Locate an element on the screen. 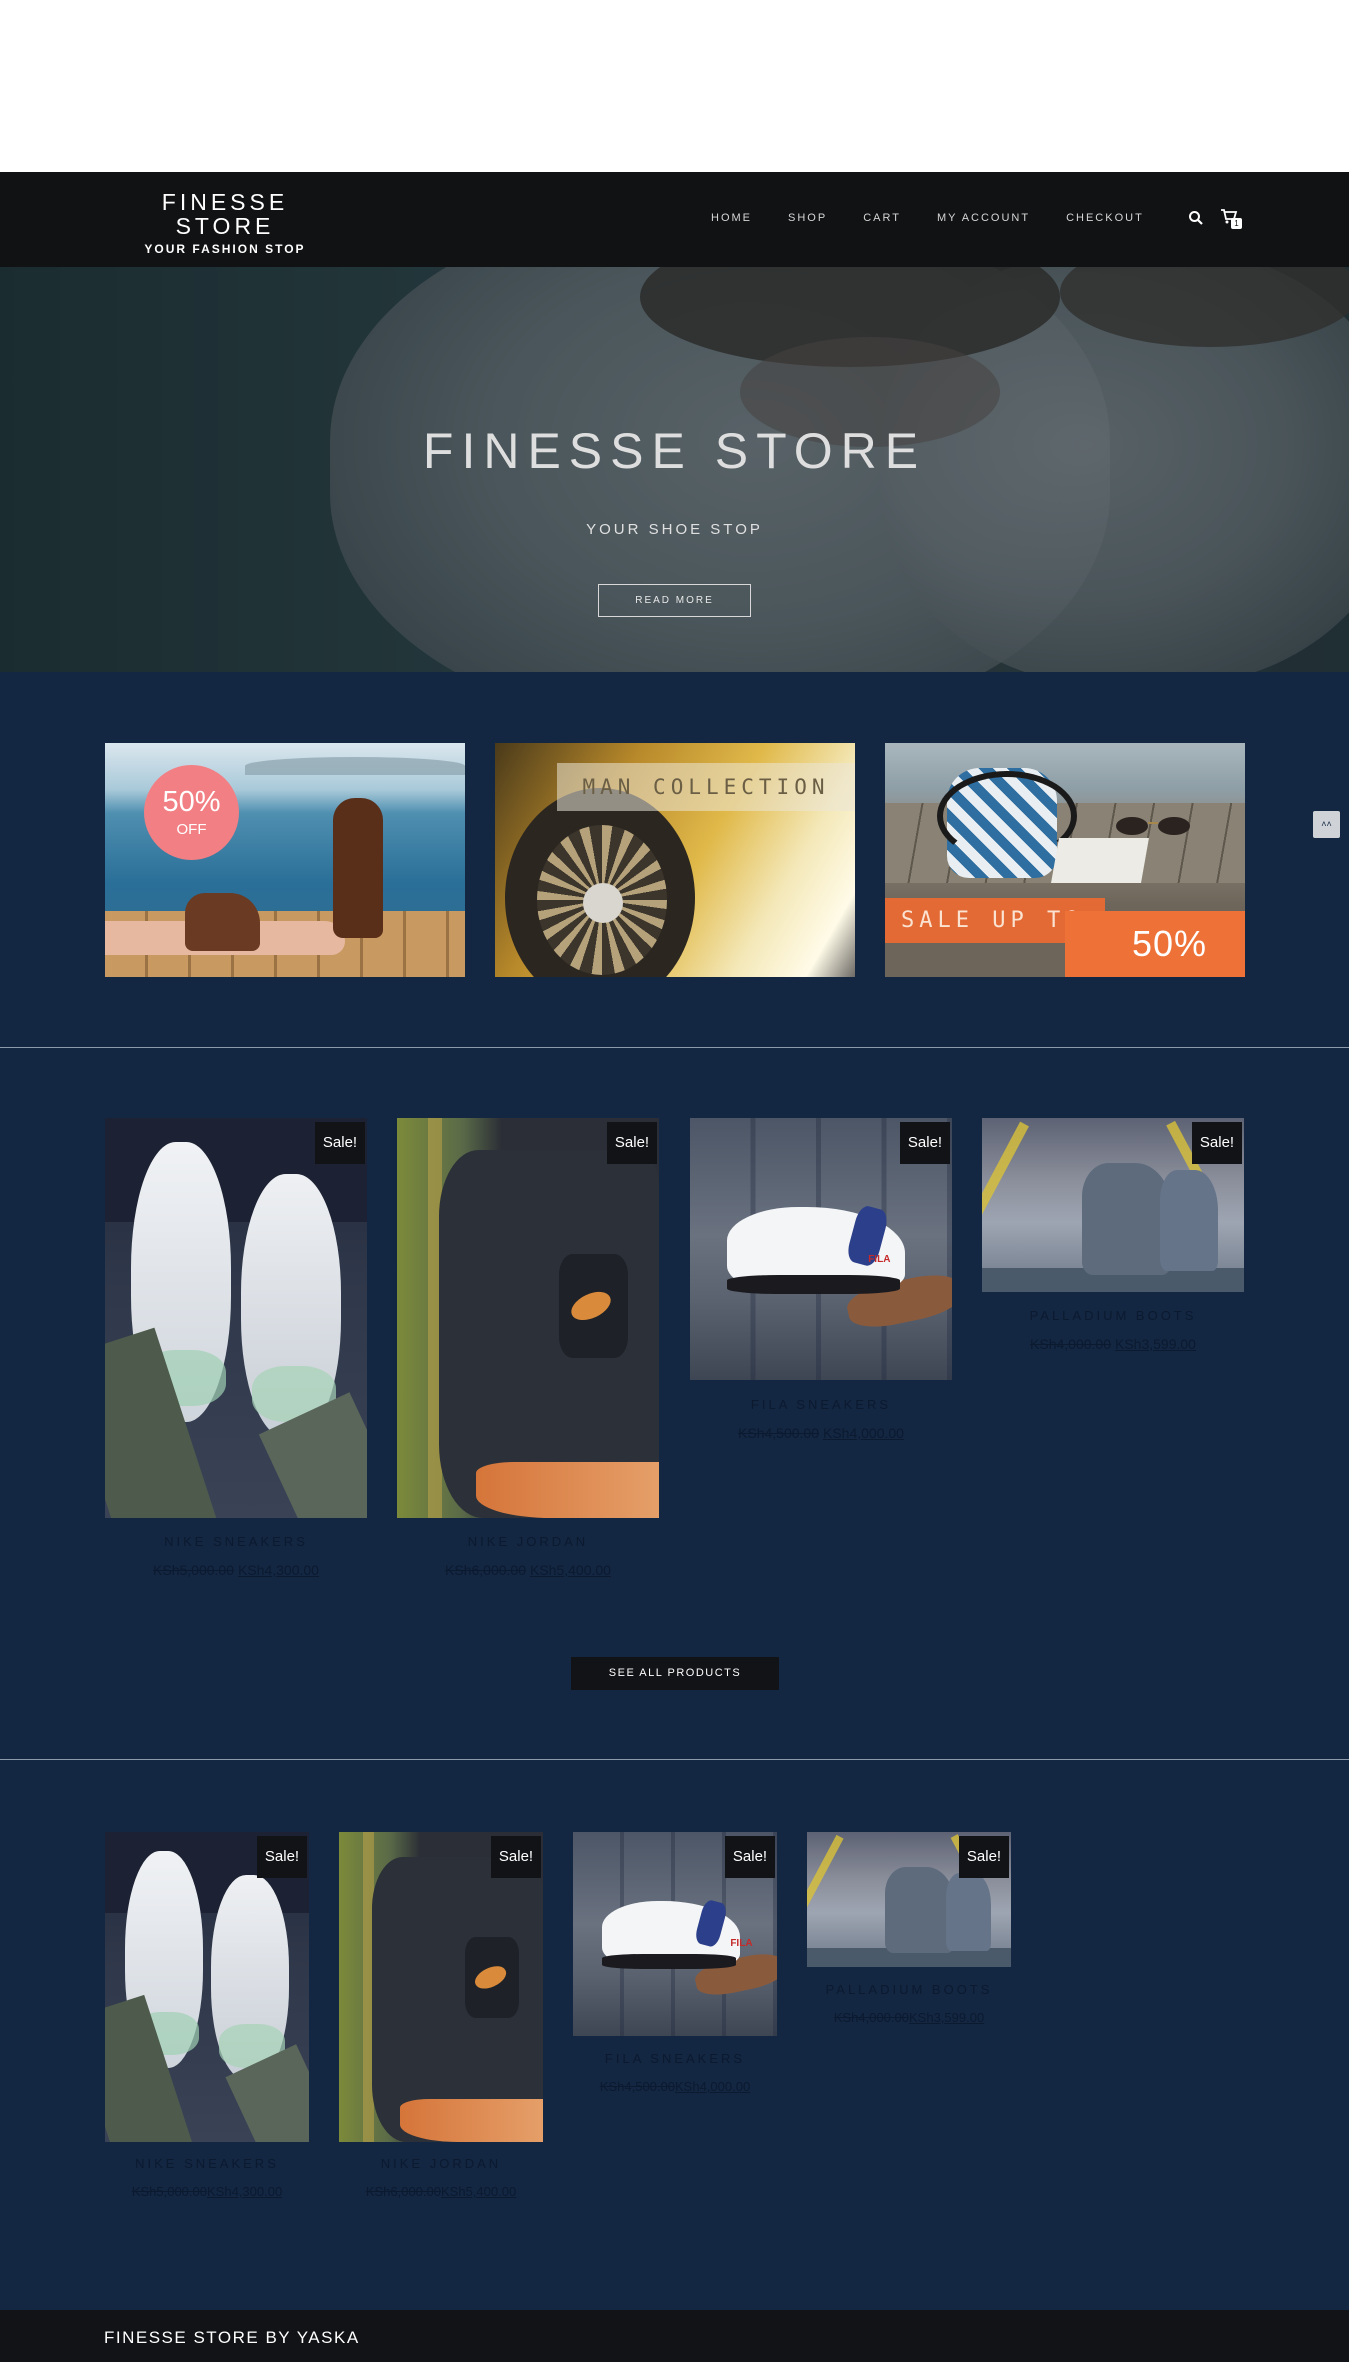 The width and height of the screenshot is (1349, 2362). promo-bag-straps is located at coordinates (1007, 816).